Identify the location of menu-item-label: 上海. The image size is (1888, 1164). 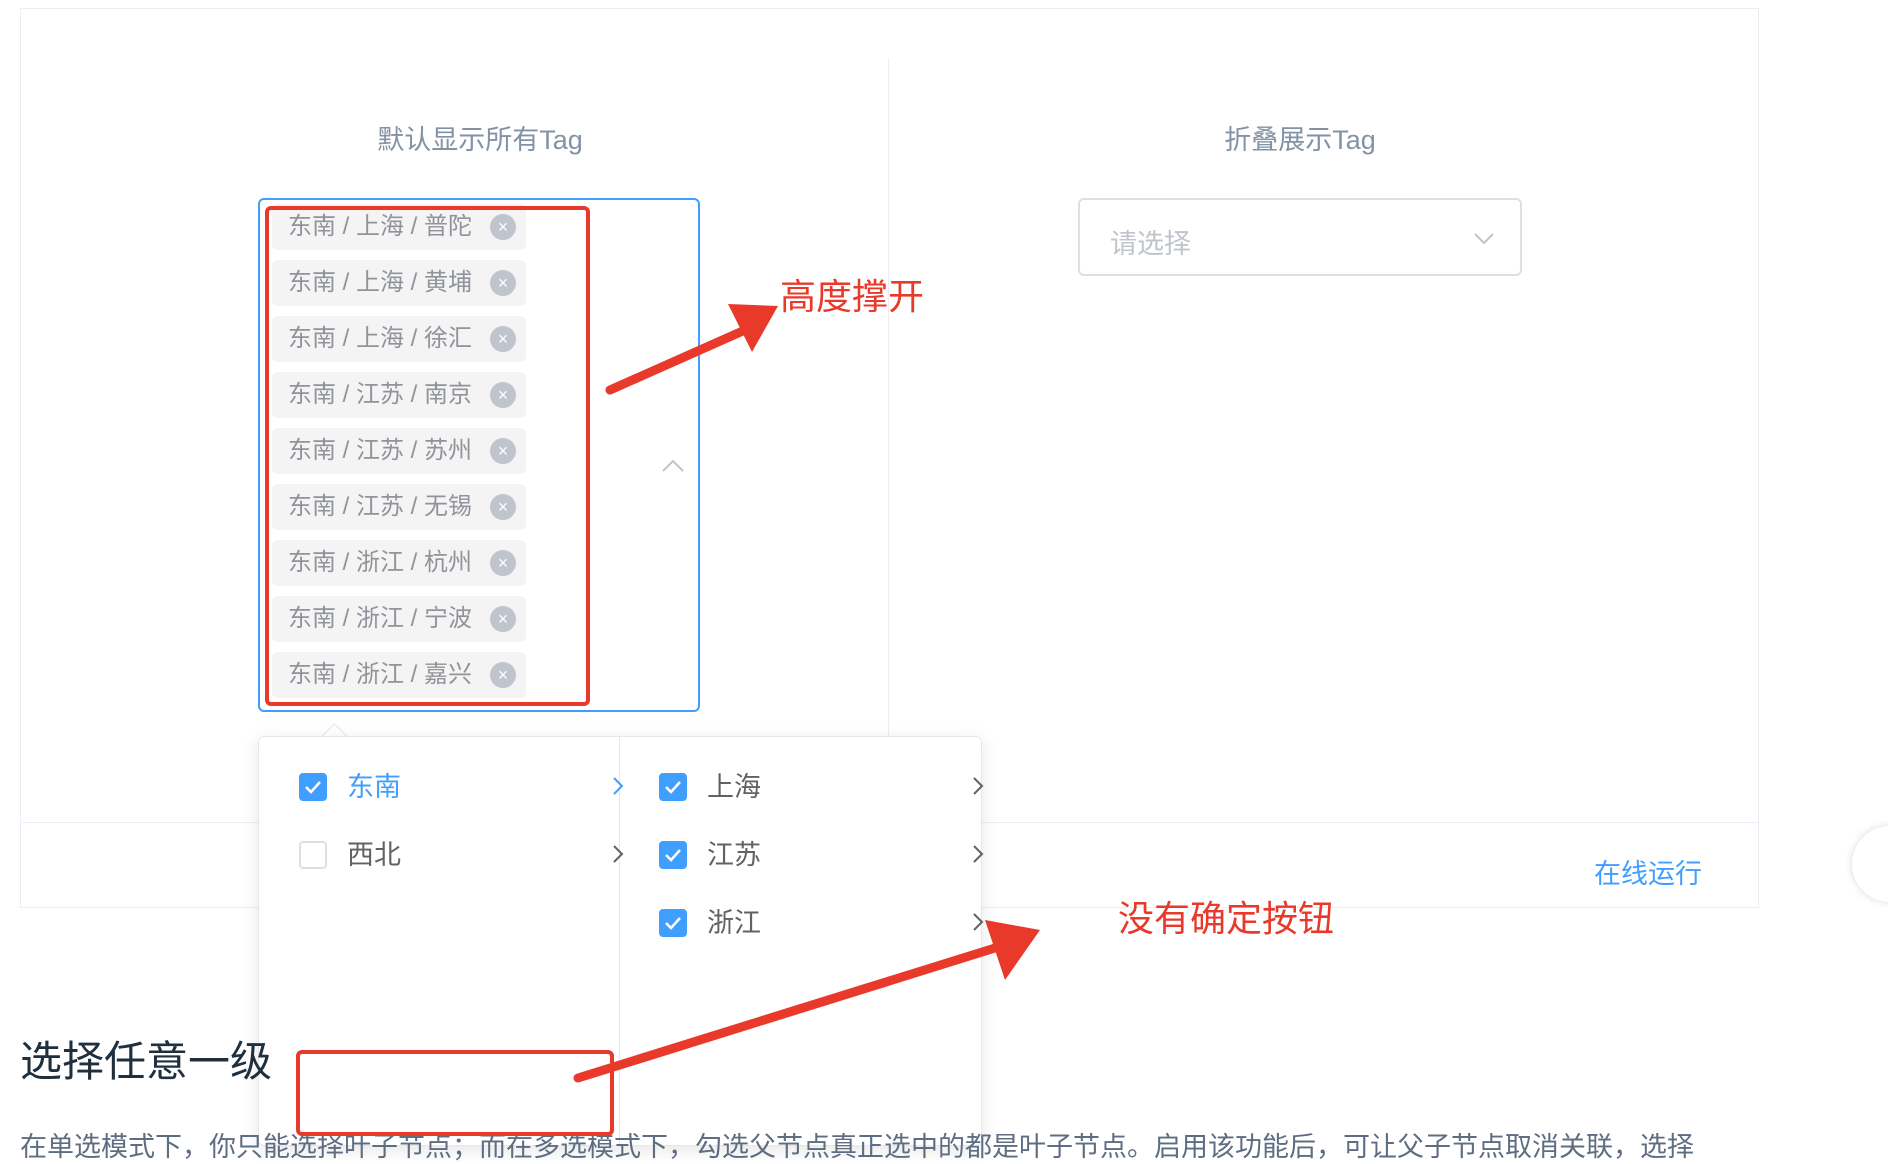
(734, 787).